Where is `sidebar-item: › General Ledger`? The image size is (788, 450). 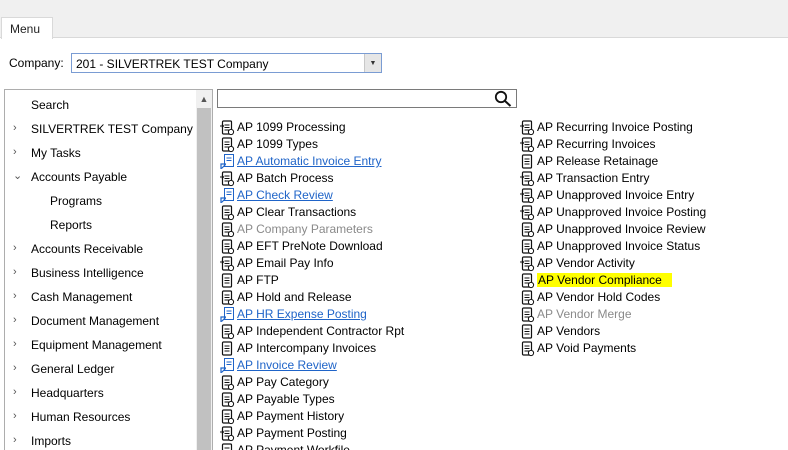
sidebar-item: › General Ledger is located at coordinates (101, 369).